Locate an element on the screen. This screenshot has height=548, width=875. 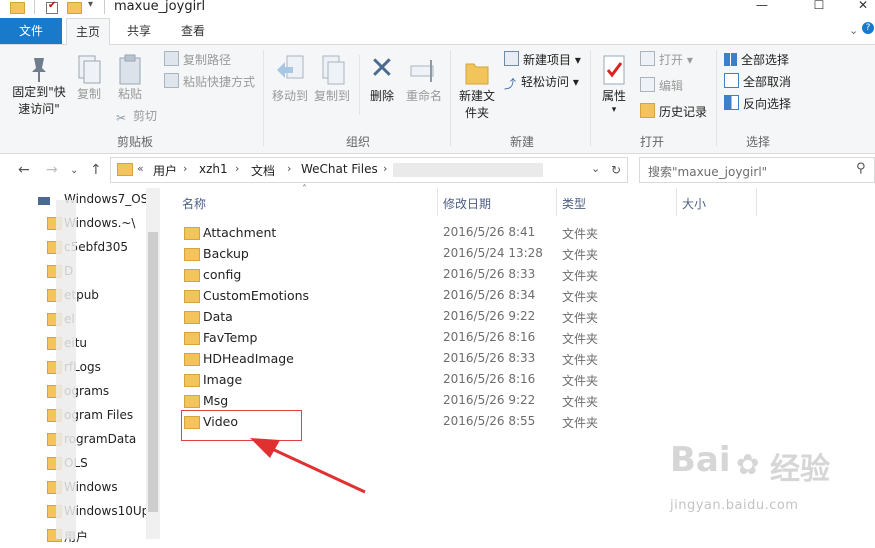
nav-scrollbar-thumb is located at coordinates (153, 372).